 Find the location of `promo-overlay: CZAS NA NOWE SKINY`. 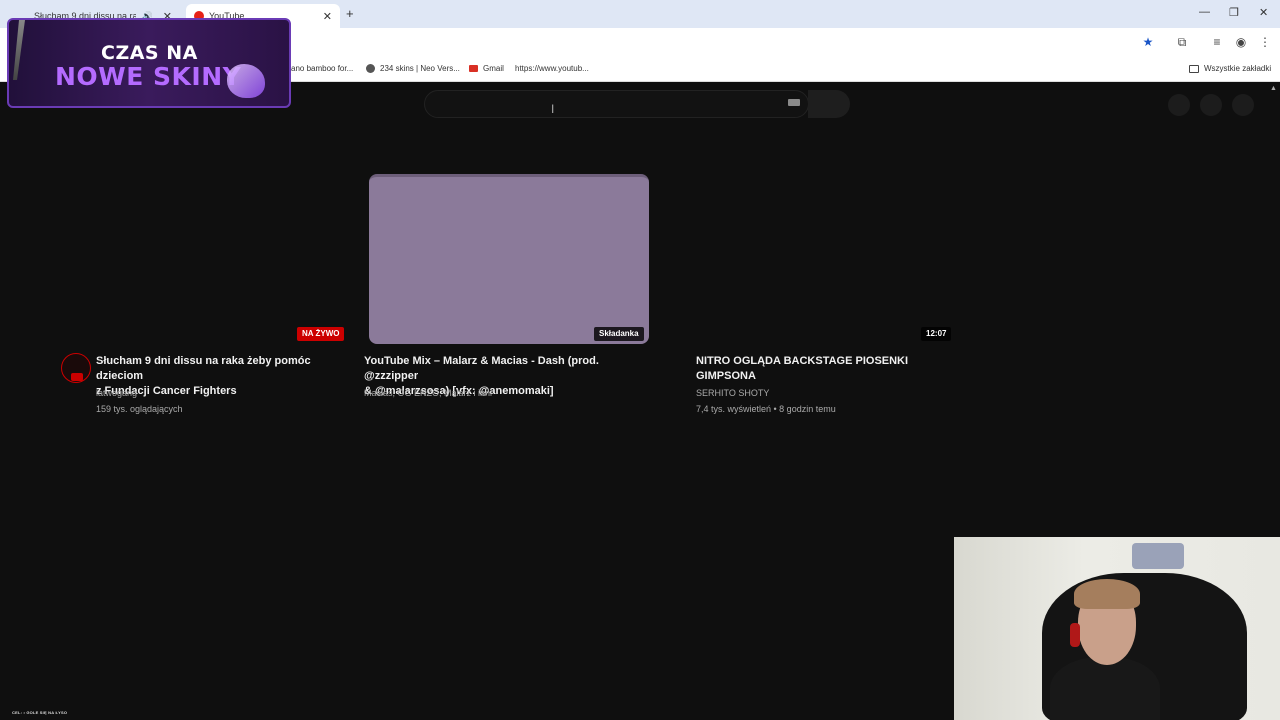

promo-overlay: CZAS NA NOWE SKINY is located at coordinates (149, 63).